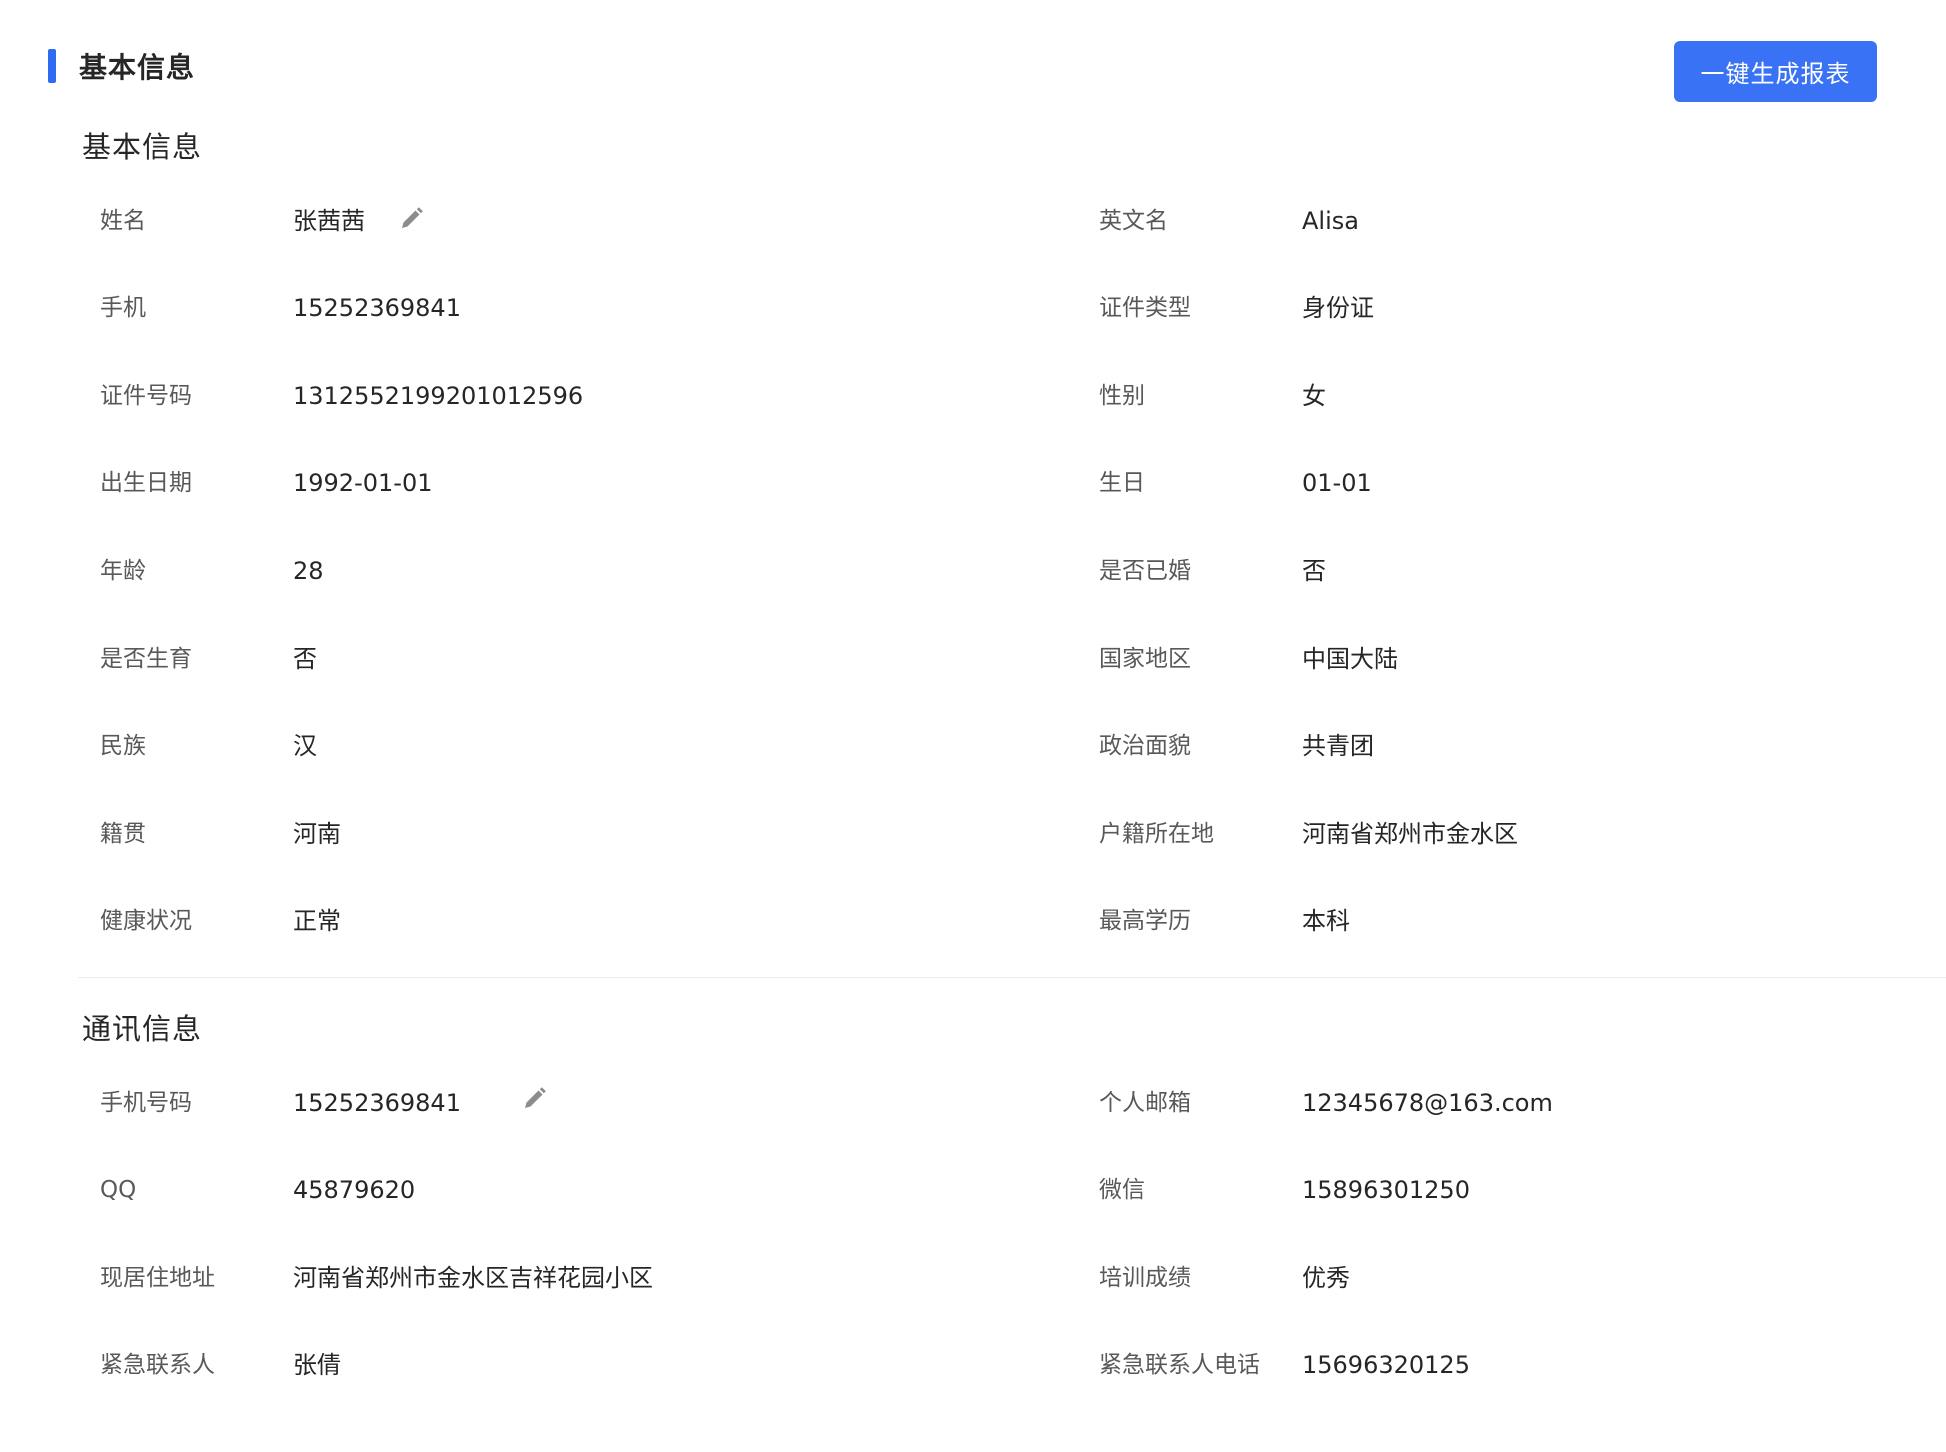  What do you see at coordinates (1145, 571) in the screenshot?
I see `field-label-married: 是否已婚` at bounding box center [1145, 571].